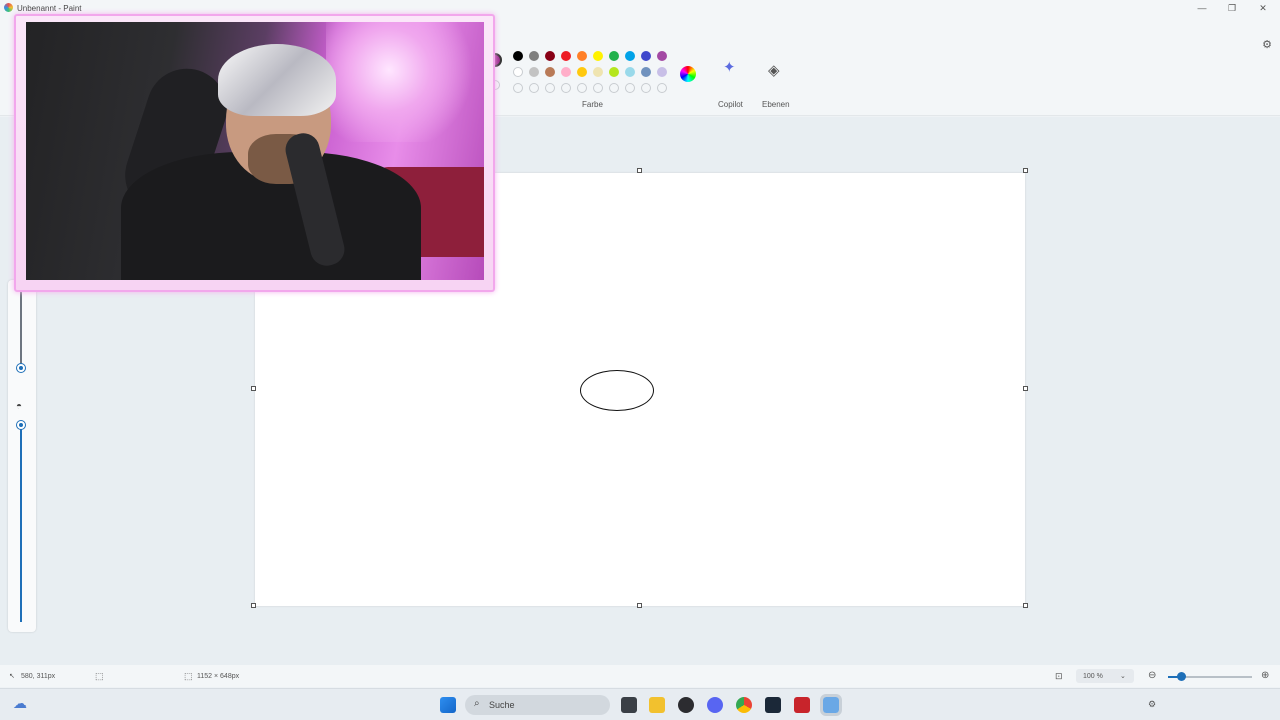  What do you see at coordinates (640, 704) in the screenshot?
I see `taskbar: ☁ ⌕ Suche ⚙` at bounding box center [640, 704].